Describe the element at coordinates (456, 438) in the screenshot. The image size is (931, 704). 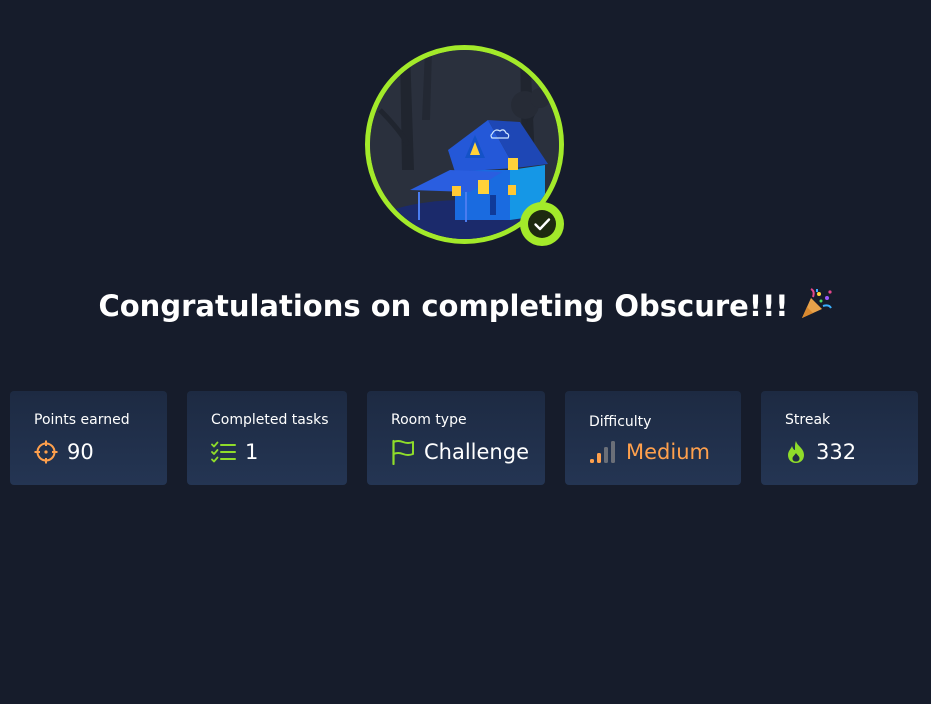
I see `stat-card-room-type: Room type Challenge` at that location.